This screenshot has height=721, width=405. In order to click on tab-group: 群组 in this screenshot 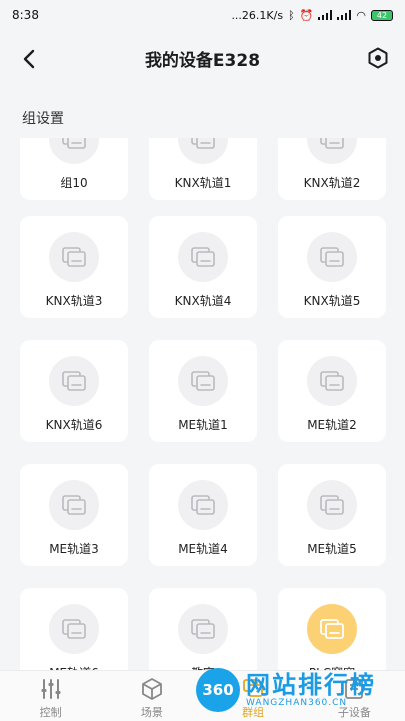, I will do `click(253, 695)`.